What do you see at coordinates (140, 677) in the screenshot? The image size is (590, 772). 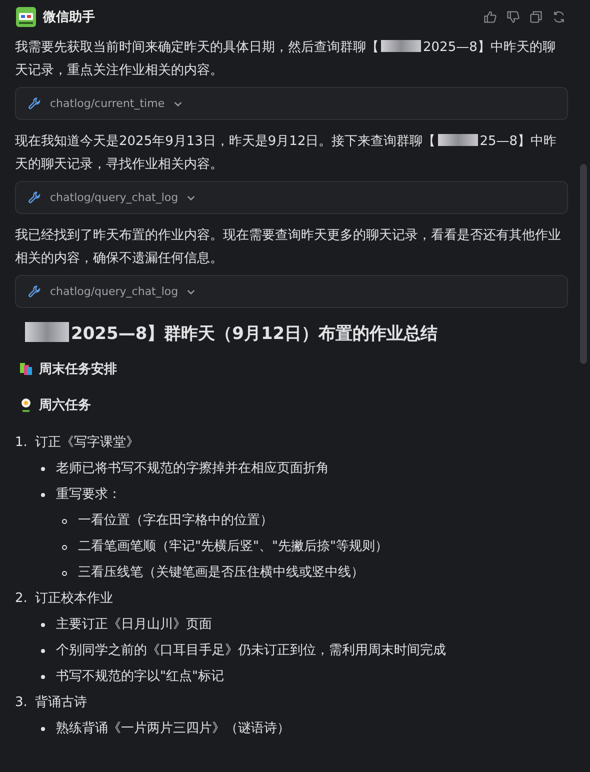 I see `list-item-text: 书写不规范的字以"红点"标记` at bounding box center [140, 677].